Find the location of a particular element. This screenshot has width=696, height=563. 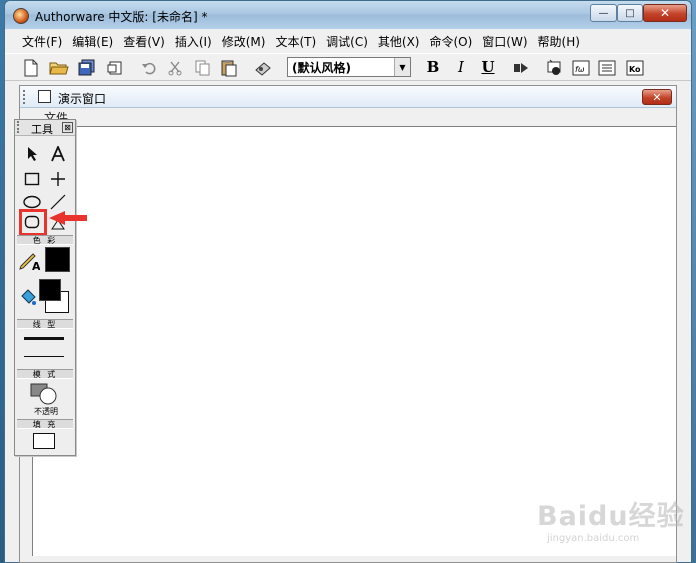

menu-text: 文本(T) is located at coordinates (295, 41).